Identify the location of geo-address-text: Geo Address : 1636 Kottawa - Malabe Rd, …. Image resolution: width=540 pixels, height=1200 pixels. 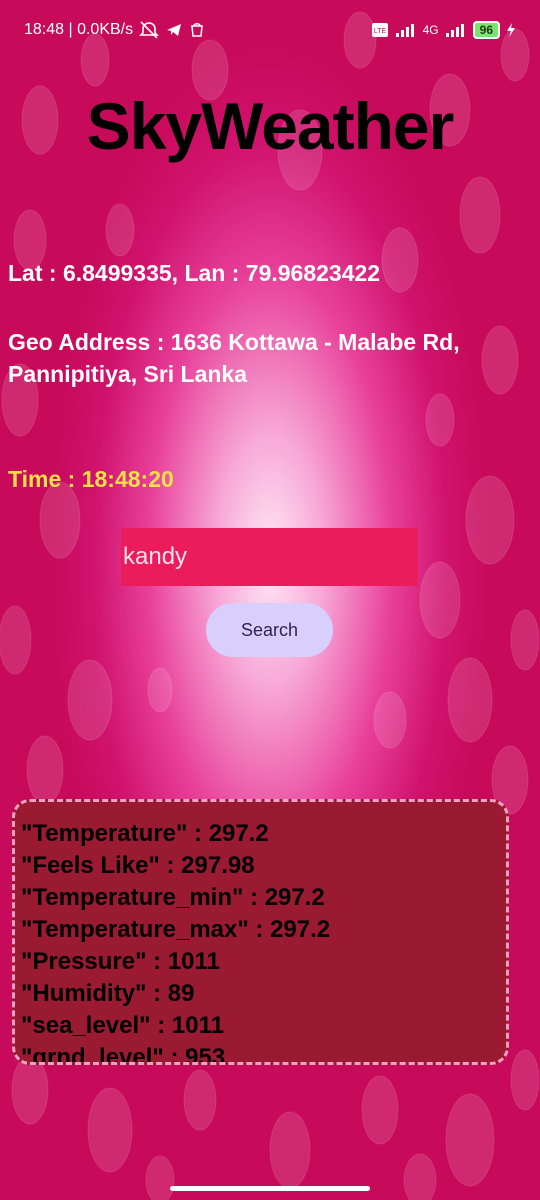
(234, 358).